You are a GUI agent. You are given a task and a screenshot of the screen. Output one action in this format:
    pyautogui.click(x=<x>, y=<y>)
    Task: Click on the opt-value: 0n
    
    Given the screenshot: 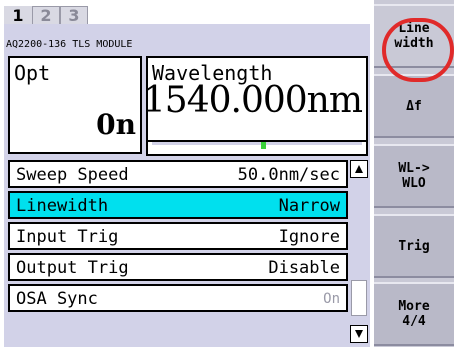 What is the action you would take?
    pyautogui.click(x=116, y=124)
    